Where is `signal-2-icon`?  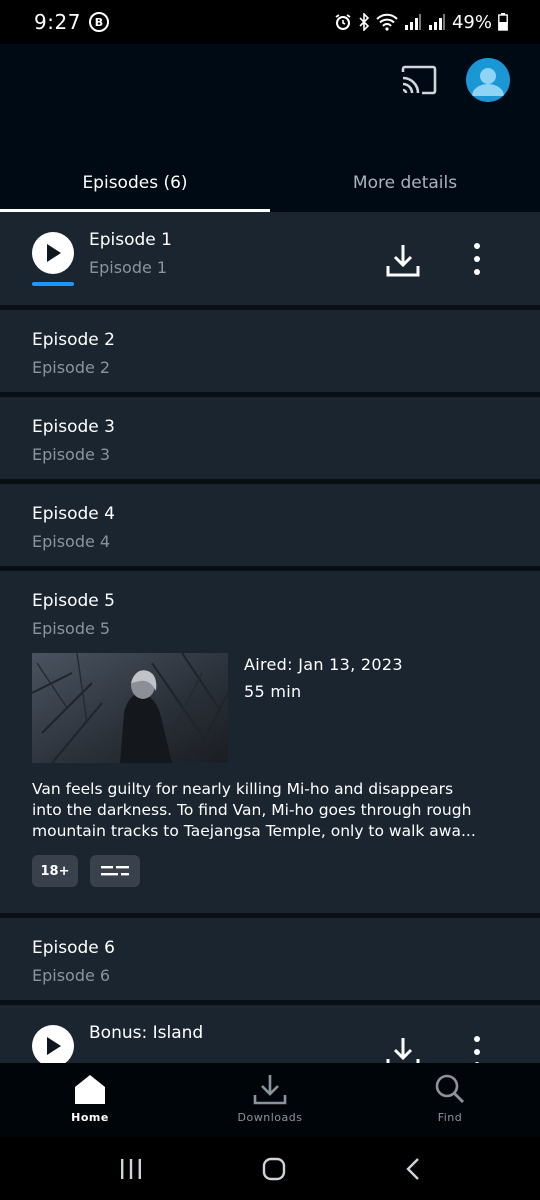
signal-2-icon is located at coordinates (436, 22).